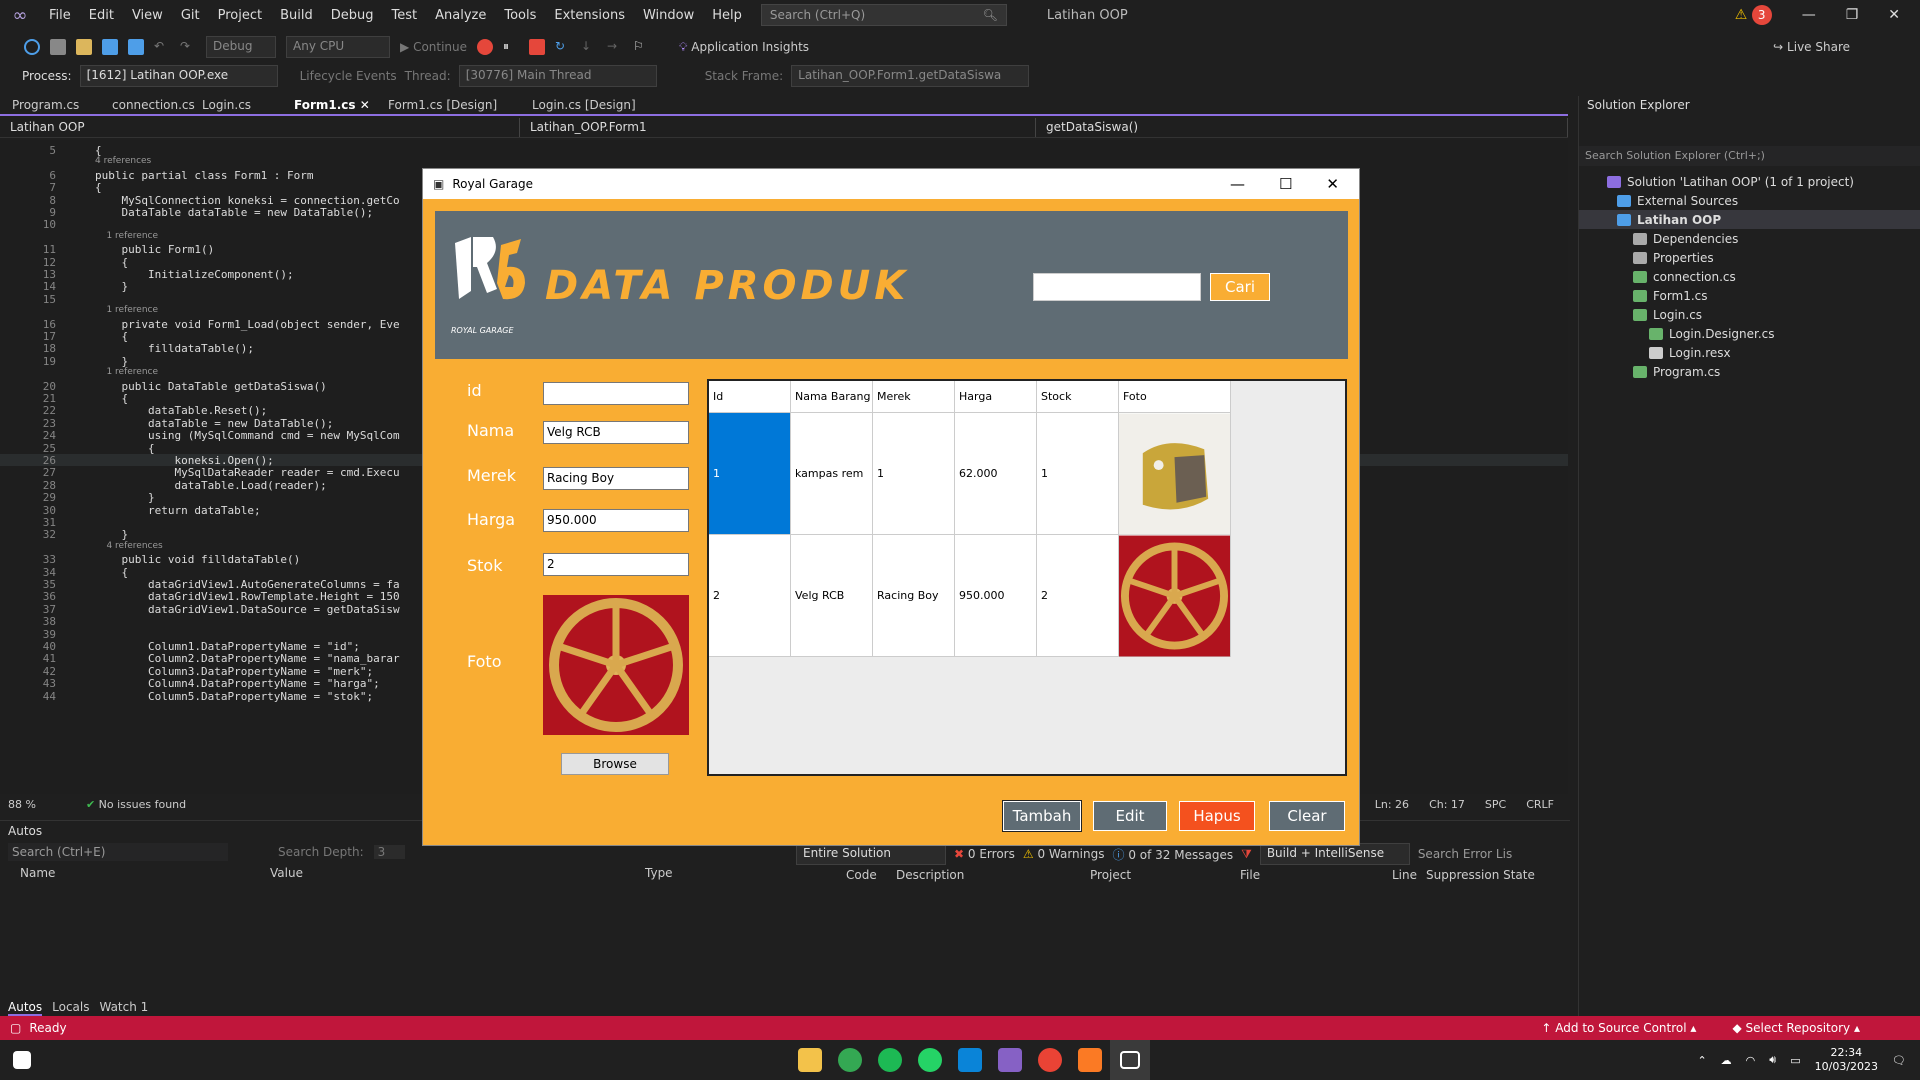 The height and width of the screenshot is (1080, 1920). I want to click on filter-icon: ⧩, so click(1246, 854).